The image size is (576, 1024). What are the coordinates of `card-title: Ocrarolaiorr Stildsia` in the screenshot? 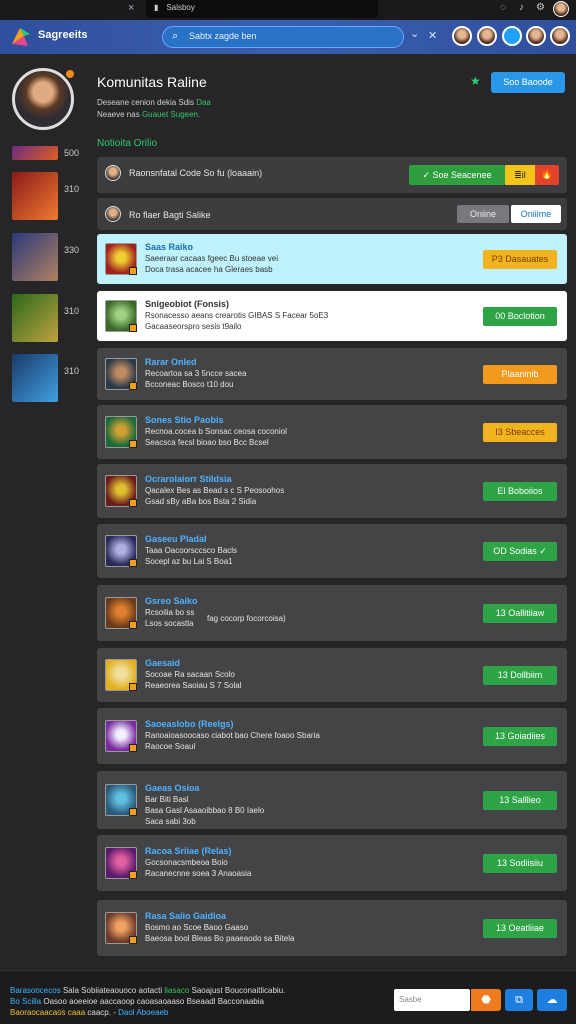 It's located at (188, 479).